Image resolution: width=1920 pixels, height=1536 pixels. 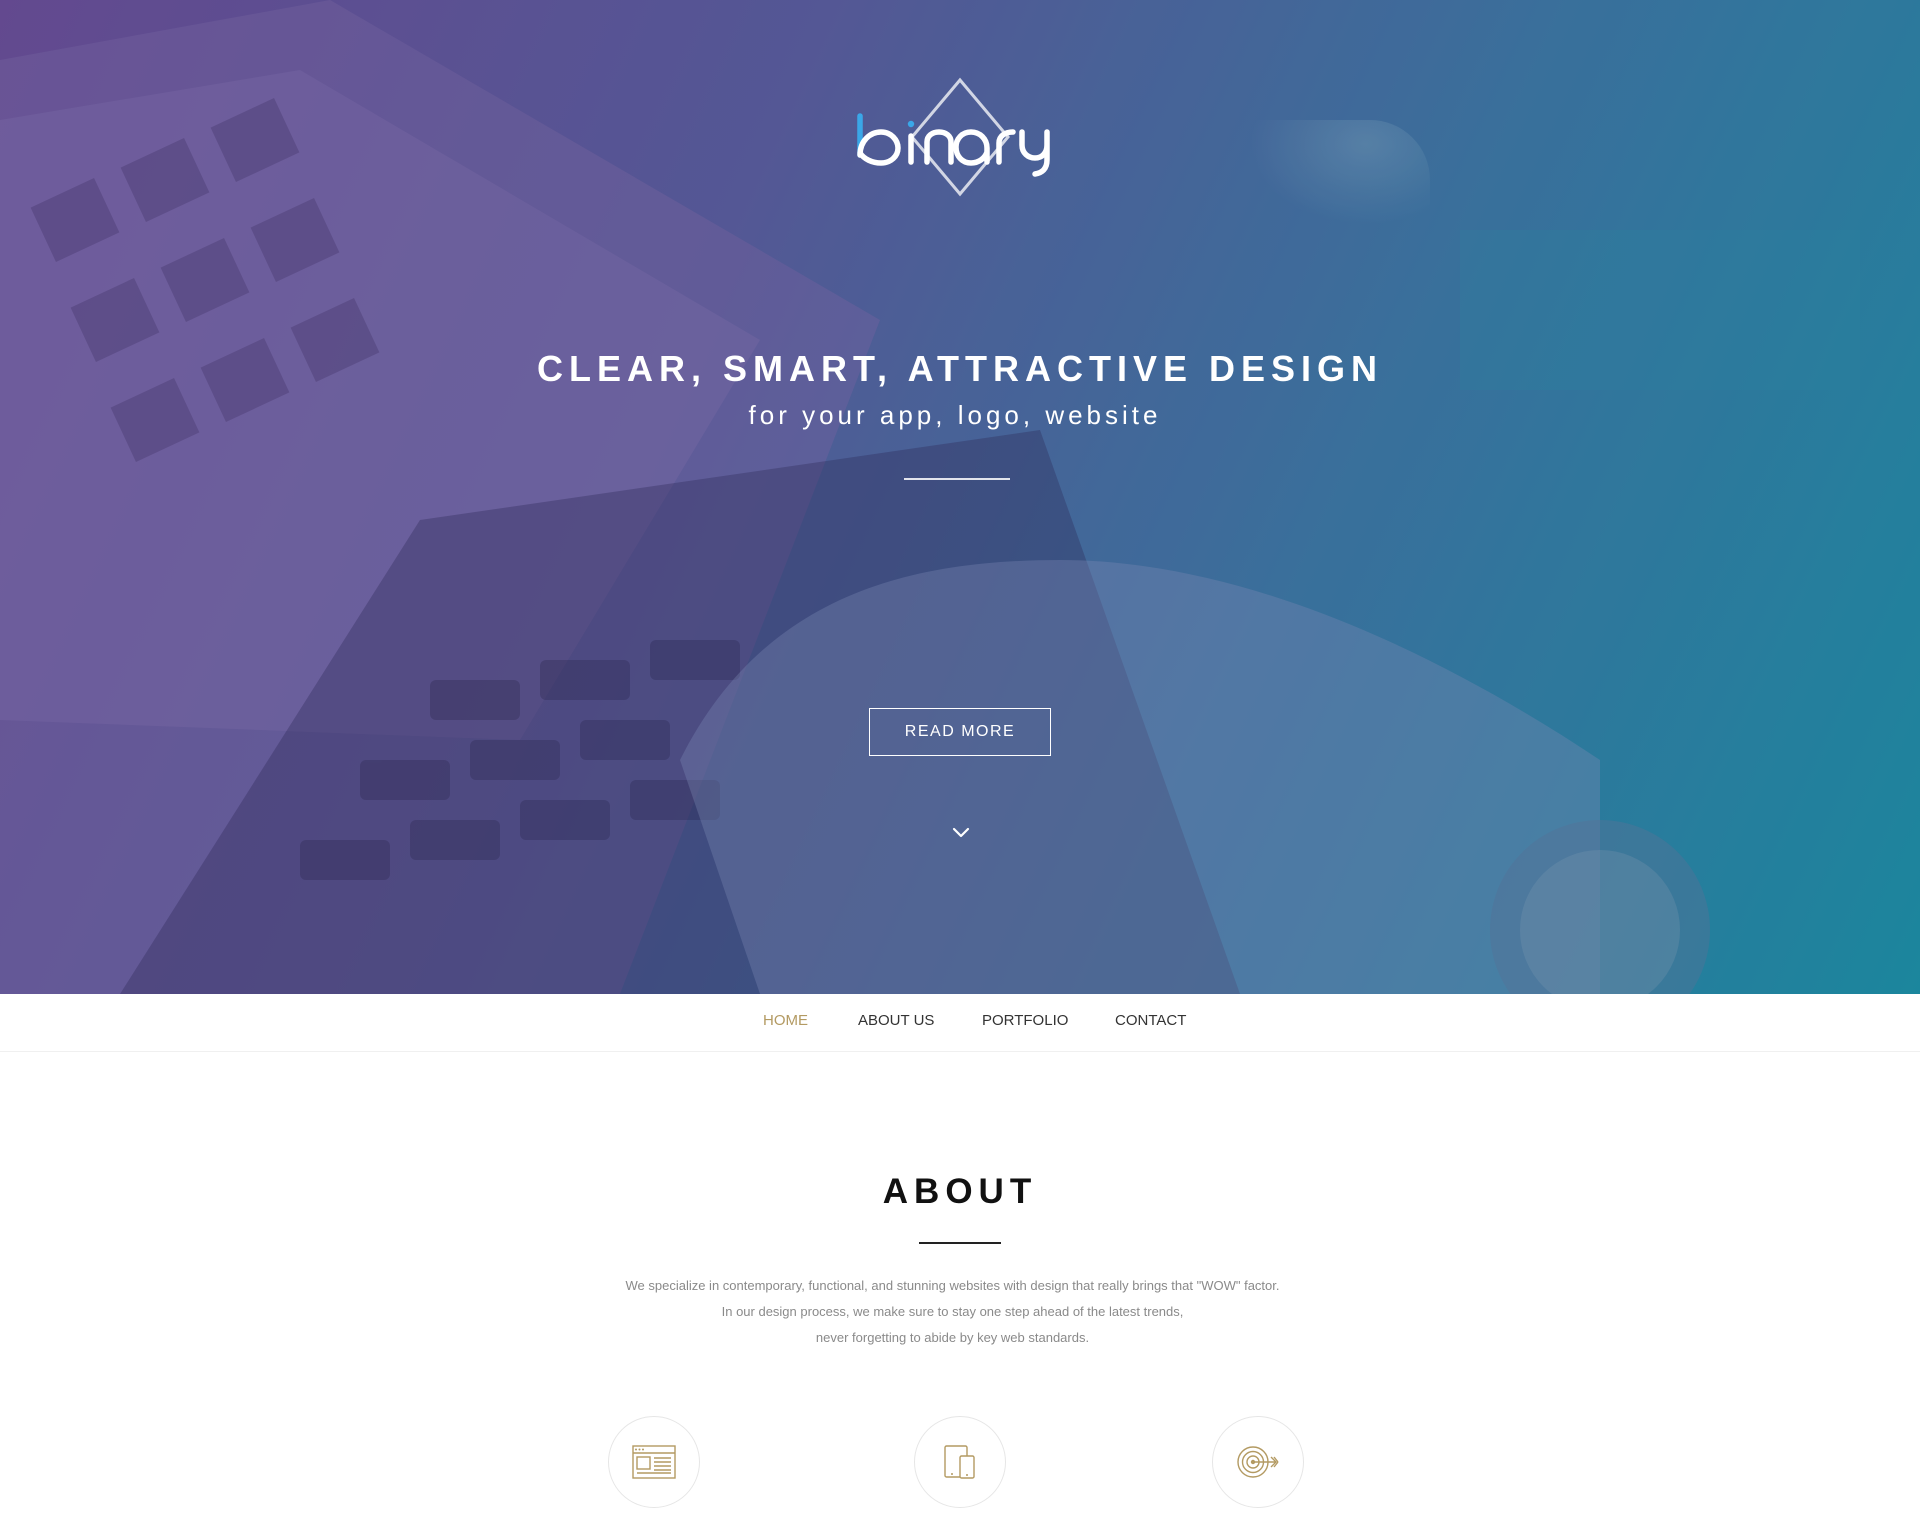 I want to click on browser-layout-icon, so click(x=654, y=1462).